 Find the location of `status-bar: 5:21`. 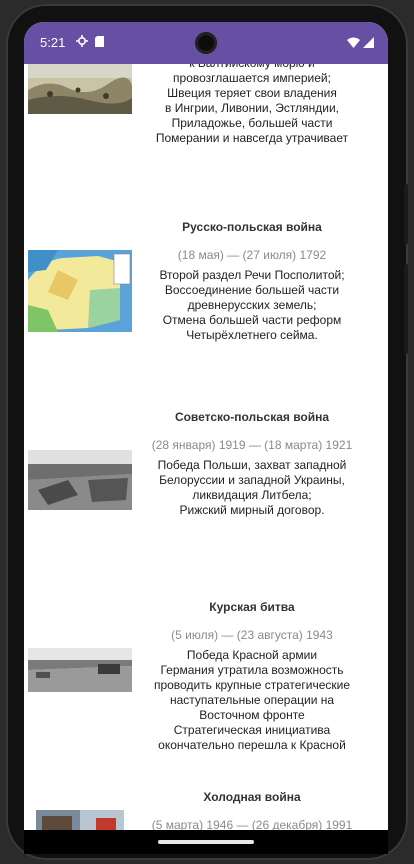

status-bar: 5:21 is located at coordinates (206, 43).